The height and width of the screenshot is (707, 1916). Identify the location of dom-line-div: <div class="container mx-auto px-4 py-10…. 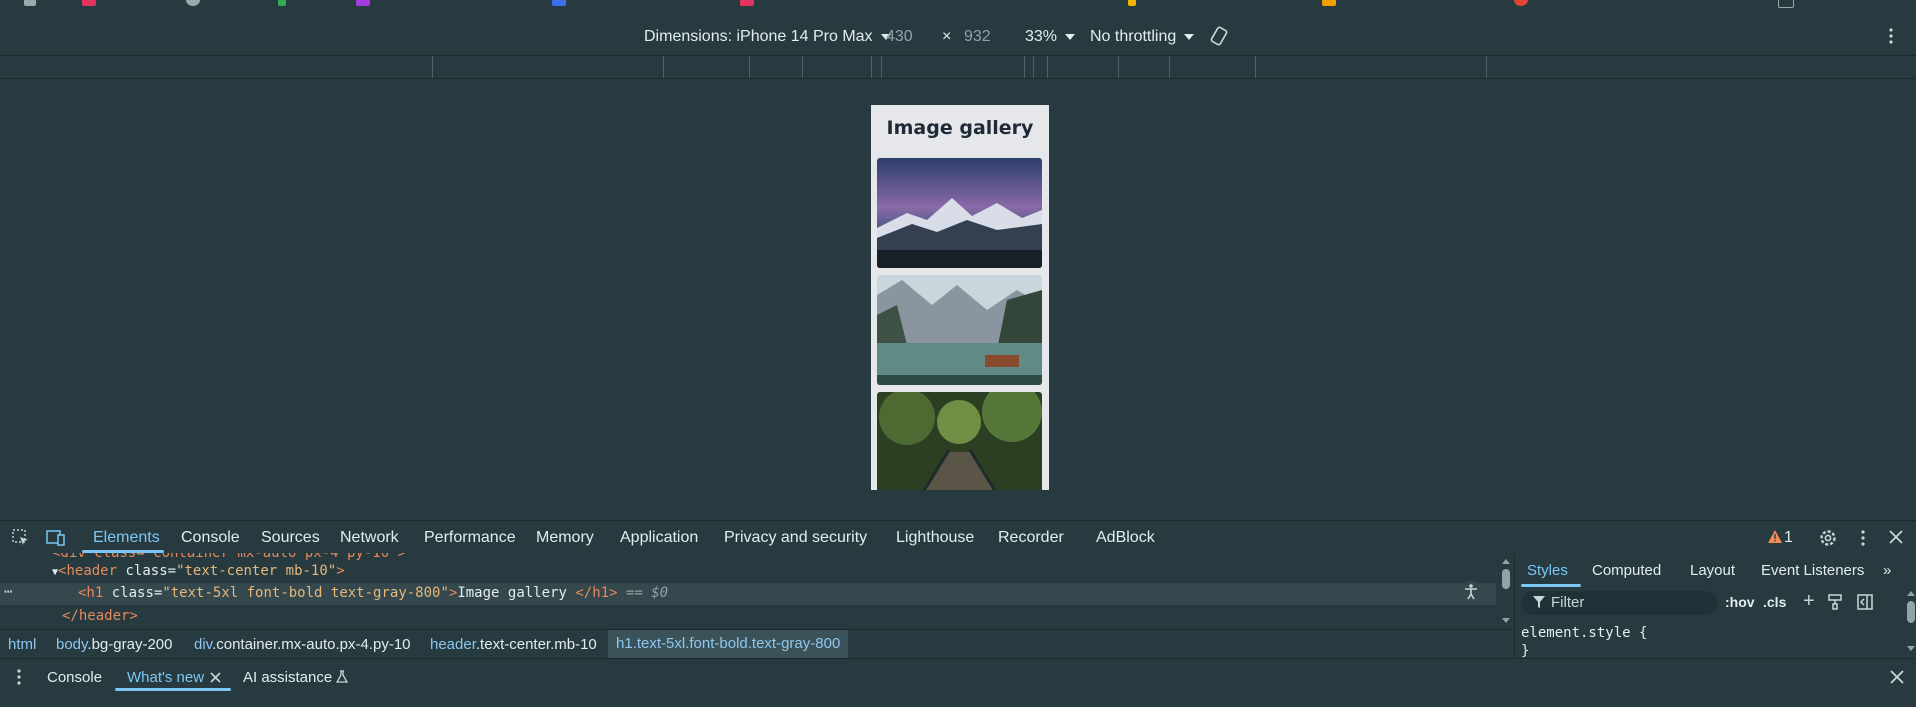
(229, 557).